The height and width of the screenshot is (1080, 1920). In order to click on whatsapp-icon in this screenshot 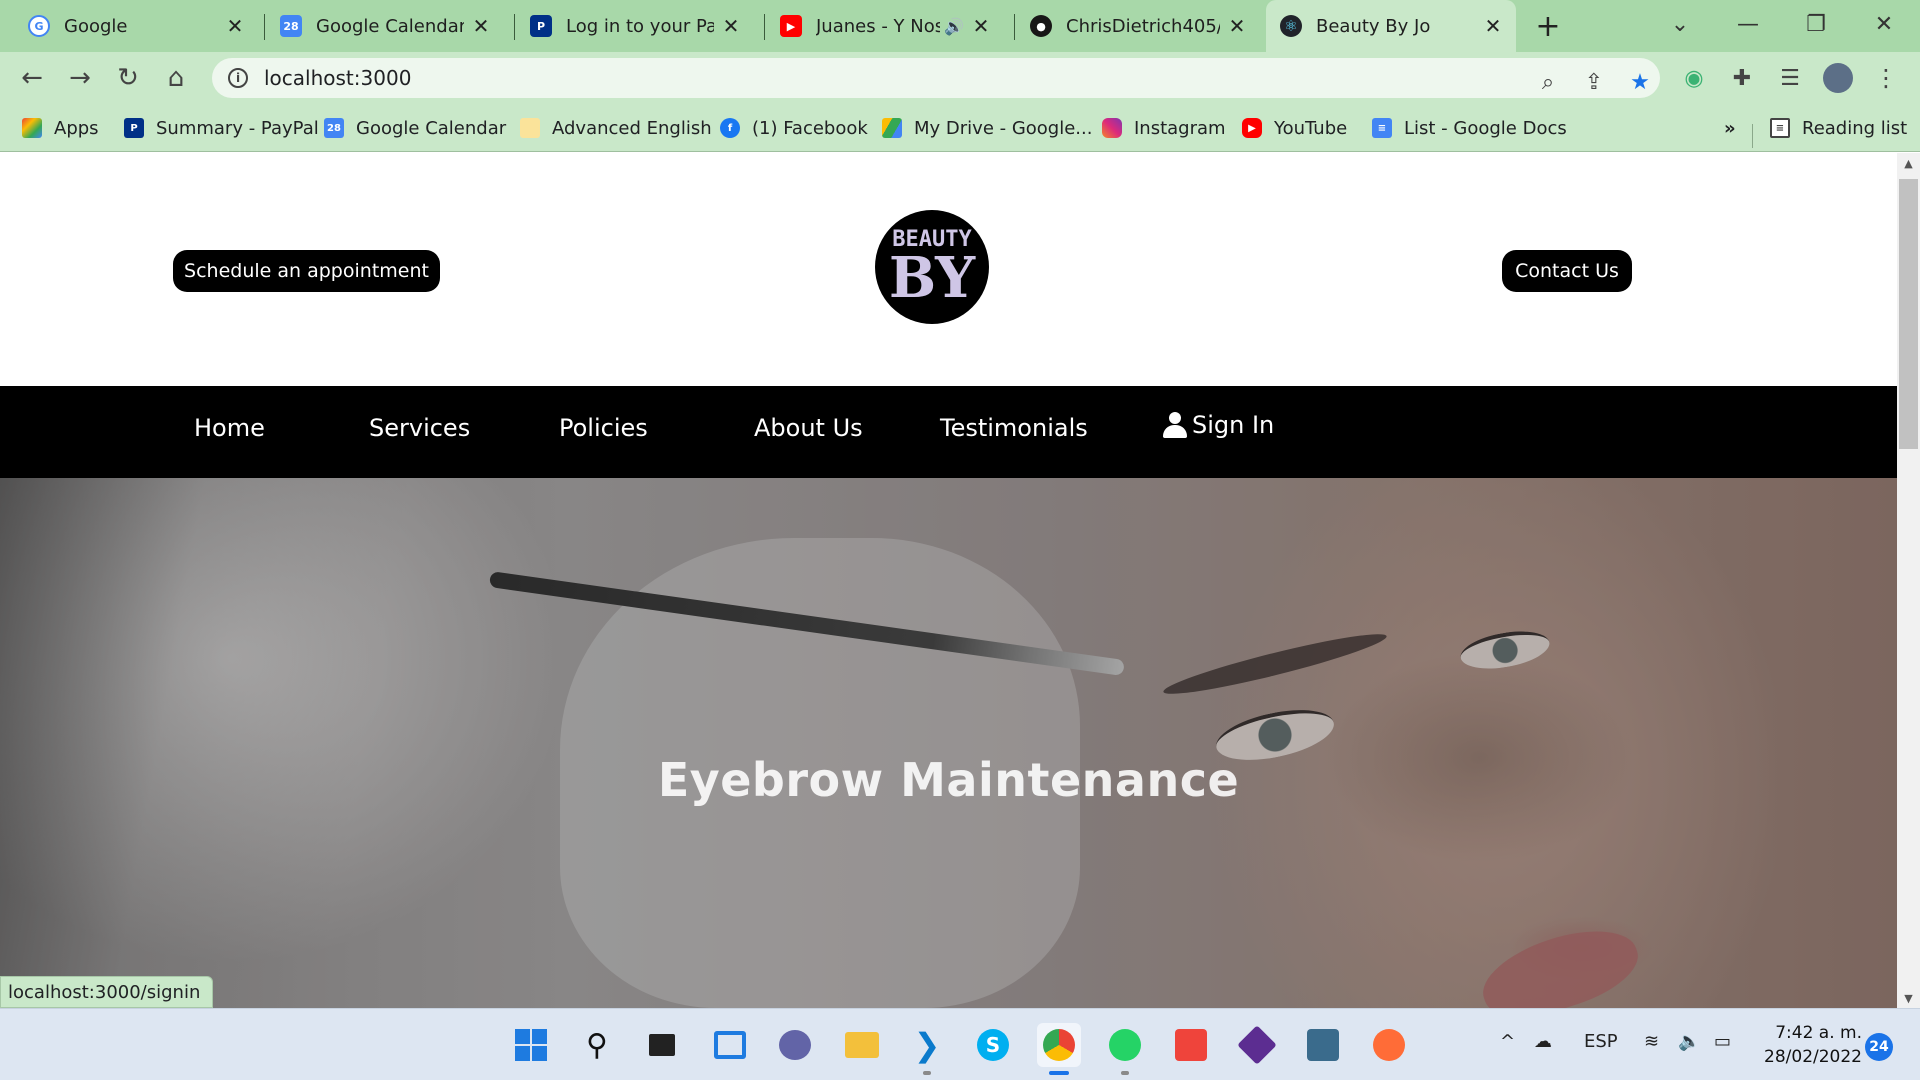, I will do `click(1125, 1045)`.